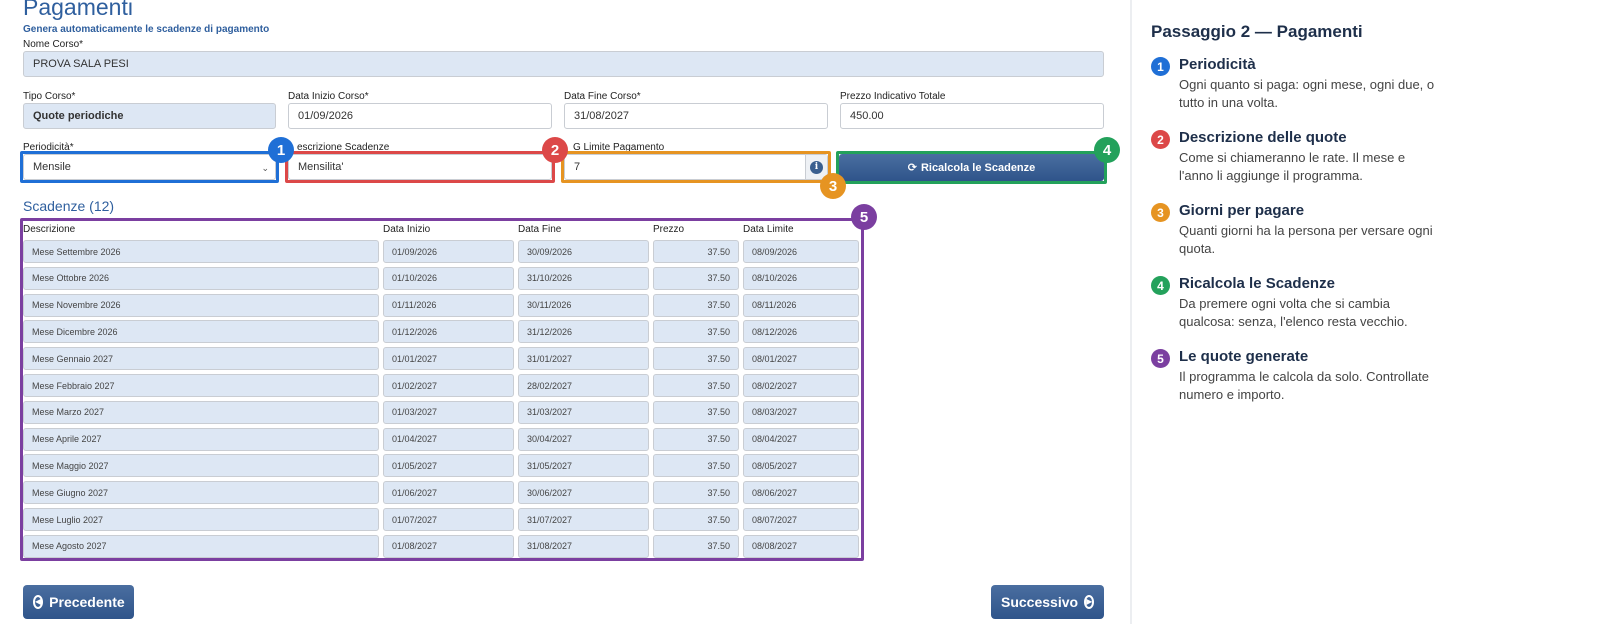 The width and height of the screenshot is (1600, 624). Describe the element at coordinates (448, 359) in the screenshot. I see `cell-data-inizio: 01/01/2027` at that location.